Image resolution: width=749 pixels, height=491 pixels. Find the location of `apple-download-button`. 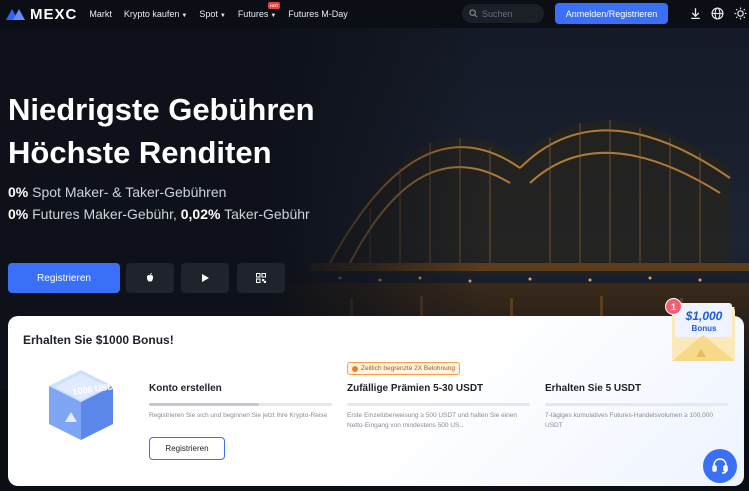

apple-download-button is located at coordinates (150, 278).